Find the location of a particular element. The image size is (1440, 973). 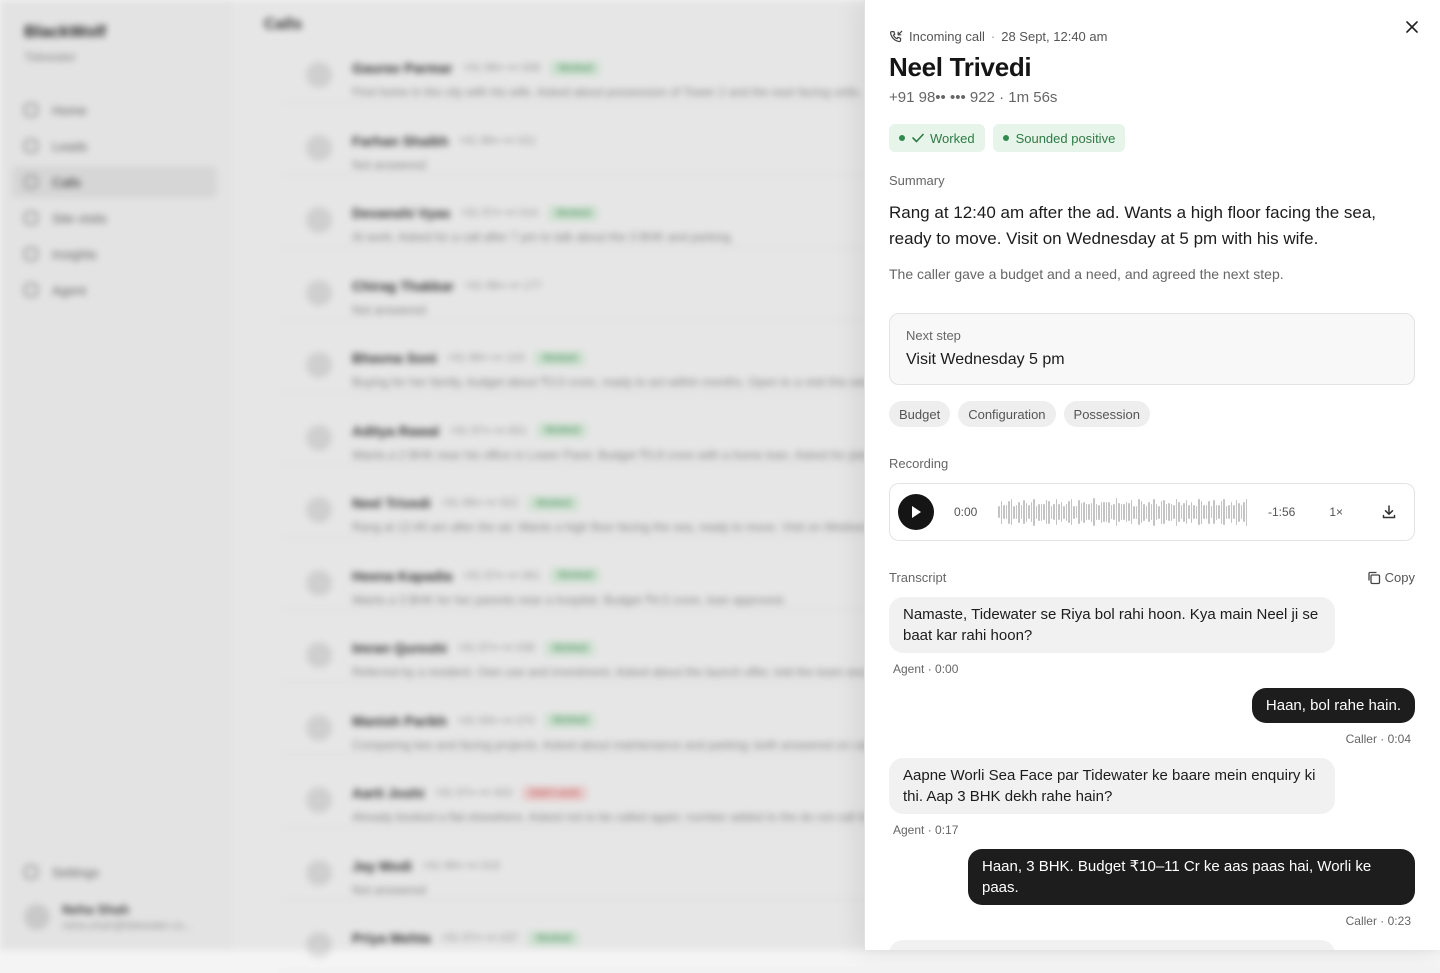

next-step-value: Visit Wednesday 5 pm is located at coordinates (1152, 360).